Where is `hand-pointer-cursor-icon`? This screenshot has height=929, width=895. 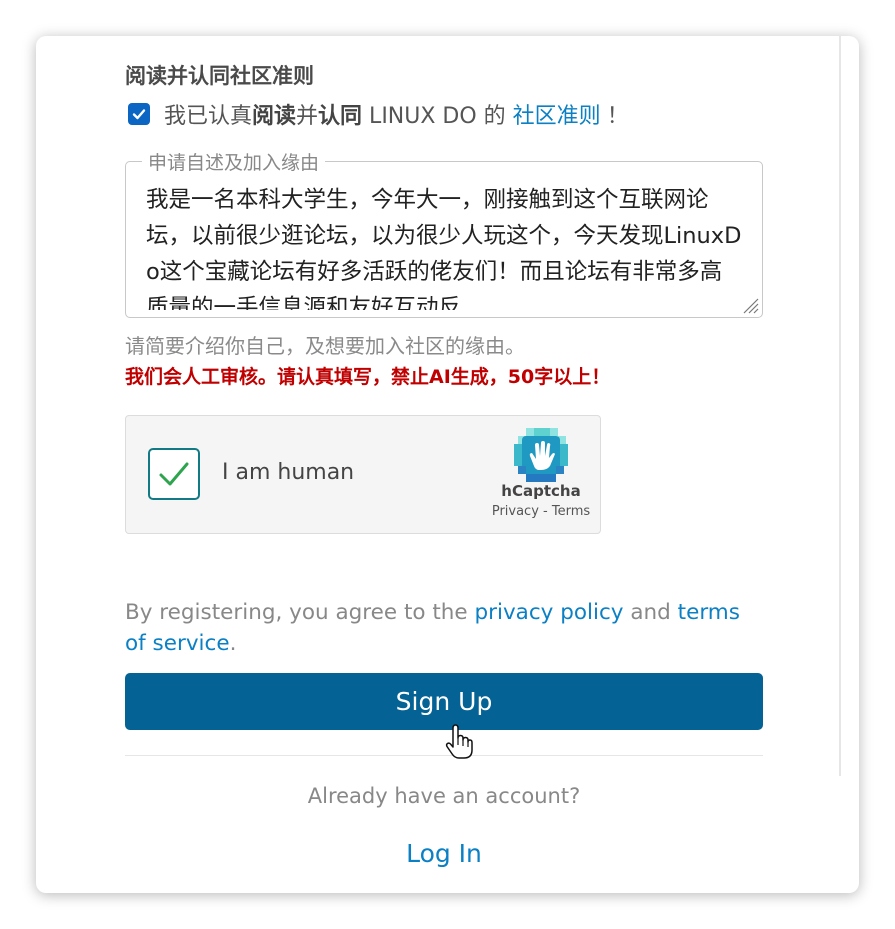
hand-pointer-cursor-icon is located at coordinates (459, 741).